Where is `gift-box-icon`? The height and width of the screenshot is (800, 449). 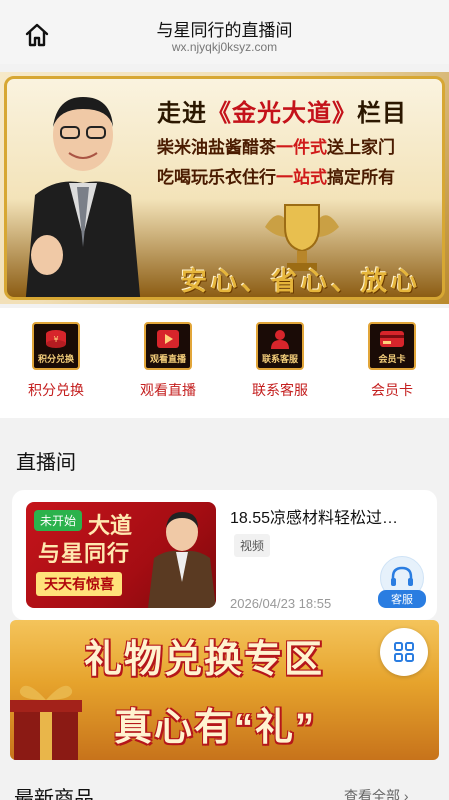 gift-box-icon is located at coordinates (46, 722).